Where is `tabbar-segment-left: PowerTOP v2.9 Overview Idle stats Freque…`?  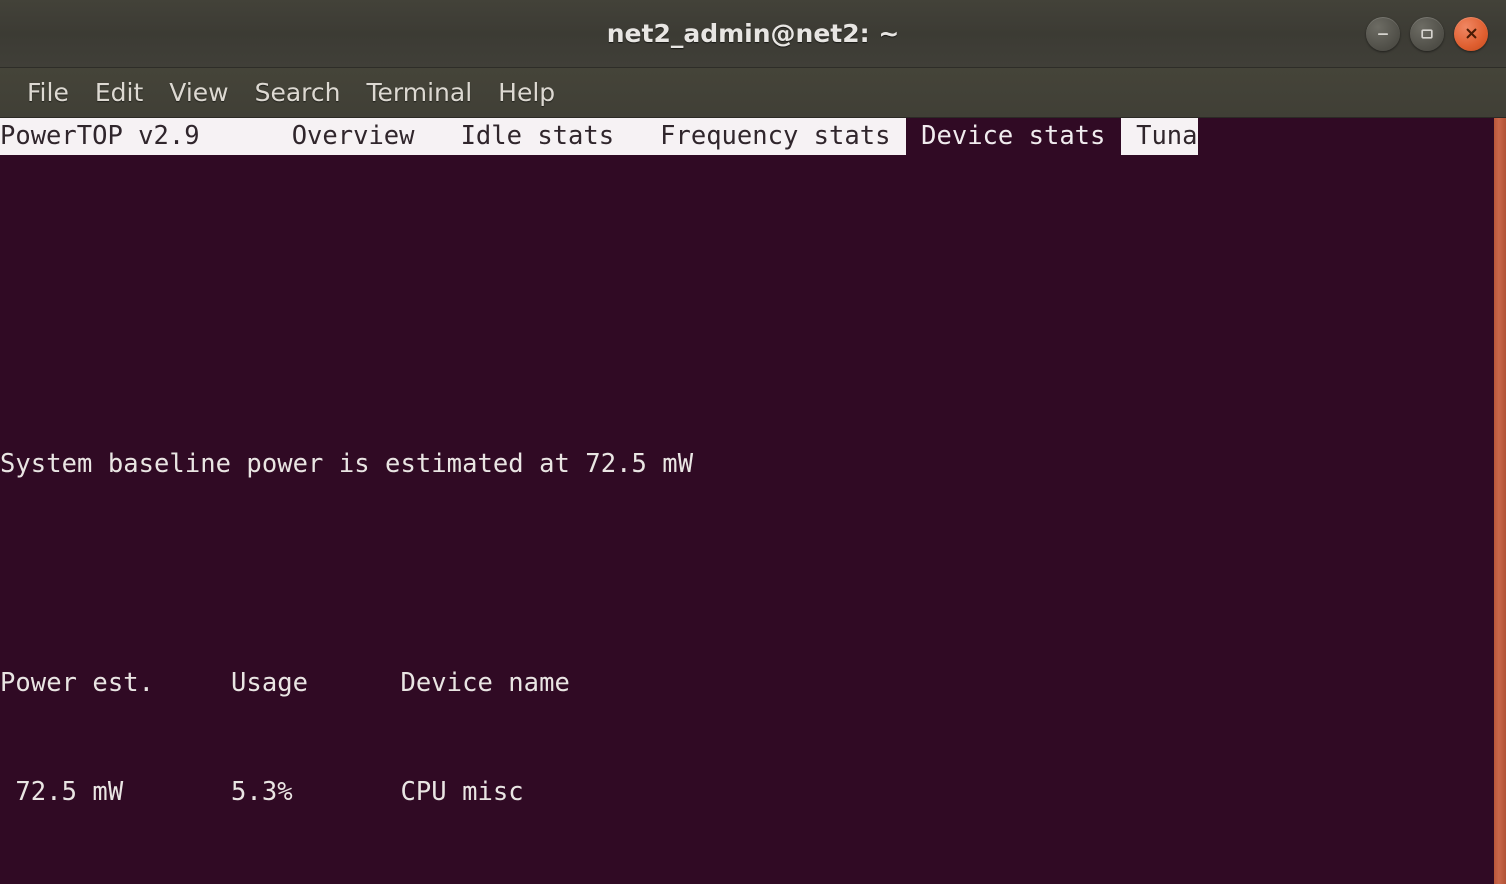 tabbar-segment-left: PowerTOP v2.9 Overview Idle stats Freque… is located at coordinates (453, 136).